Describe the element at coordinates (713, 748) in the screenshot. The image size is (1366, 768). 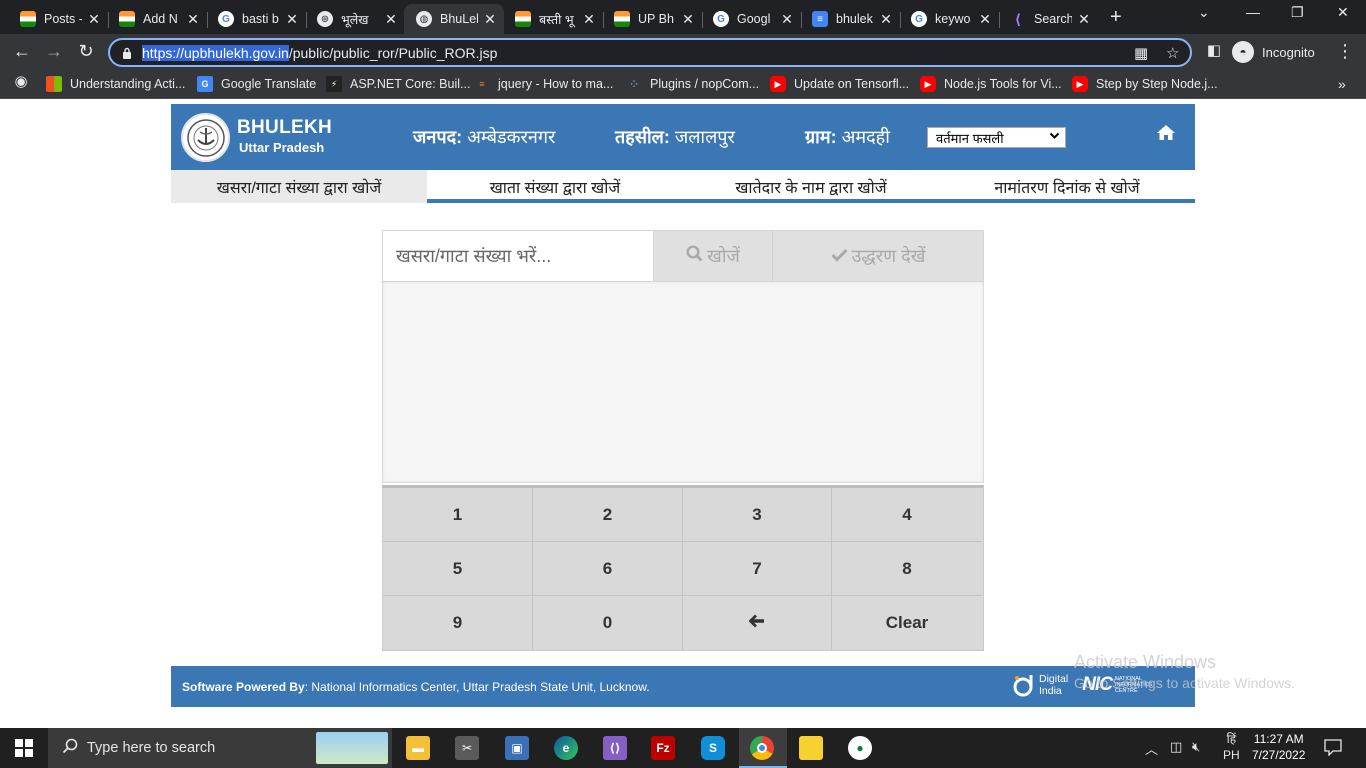
I see `skype-icon: S` at that location.